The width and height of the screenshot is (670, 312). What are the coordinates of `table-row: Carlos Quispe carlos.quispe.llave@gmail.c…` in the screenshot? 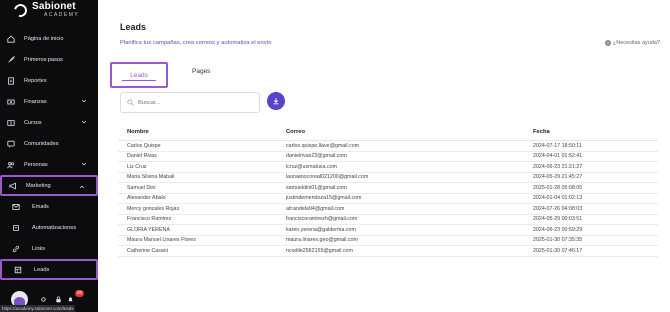 It's located at (388, 146).